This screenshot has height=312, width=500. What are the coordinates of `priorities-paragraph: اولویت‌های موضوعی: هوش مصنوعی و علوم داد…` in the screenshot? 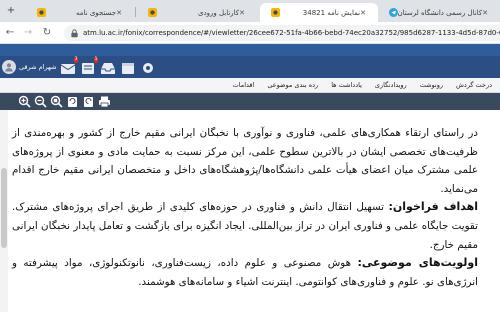 It's located at (245, 272).